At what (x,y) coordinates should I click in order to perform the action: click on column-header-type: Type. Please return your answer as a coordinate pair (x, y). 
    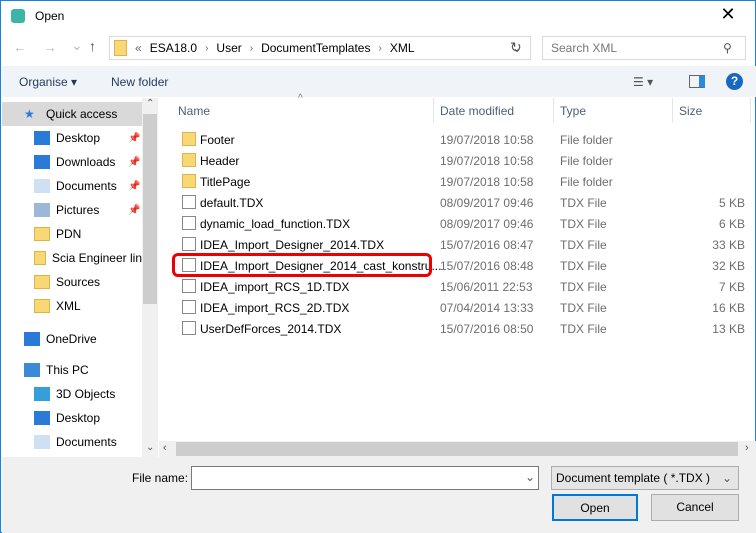
    Looking at the image, I should click on (613, 110).